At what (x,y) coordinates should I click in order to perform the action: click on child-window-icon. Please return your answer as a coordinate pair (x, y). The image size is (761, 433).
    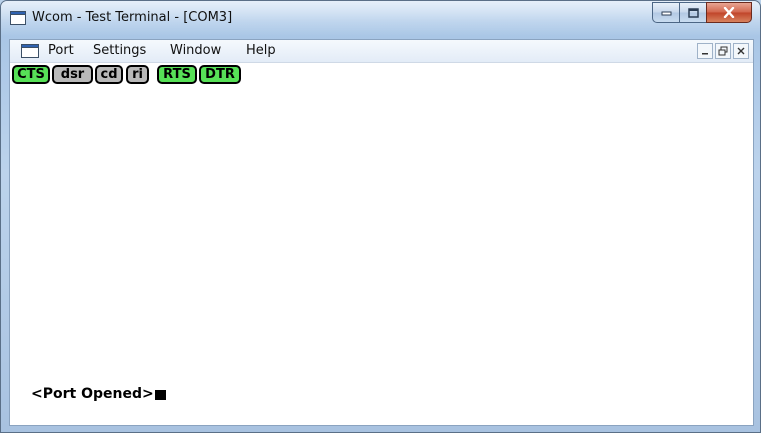
    Looking at the image, I should click on (30, 51).